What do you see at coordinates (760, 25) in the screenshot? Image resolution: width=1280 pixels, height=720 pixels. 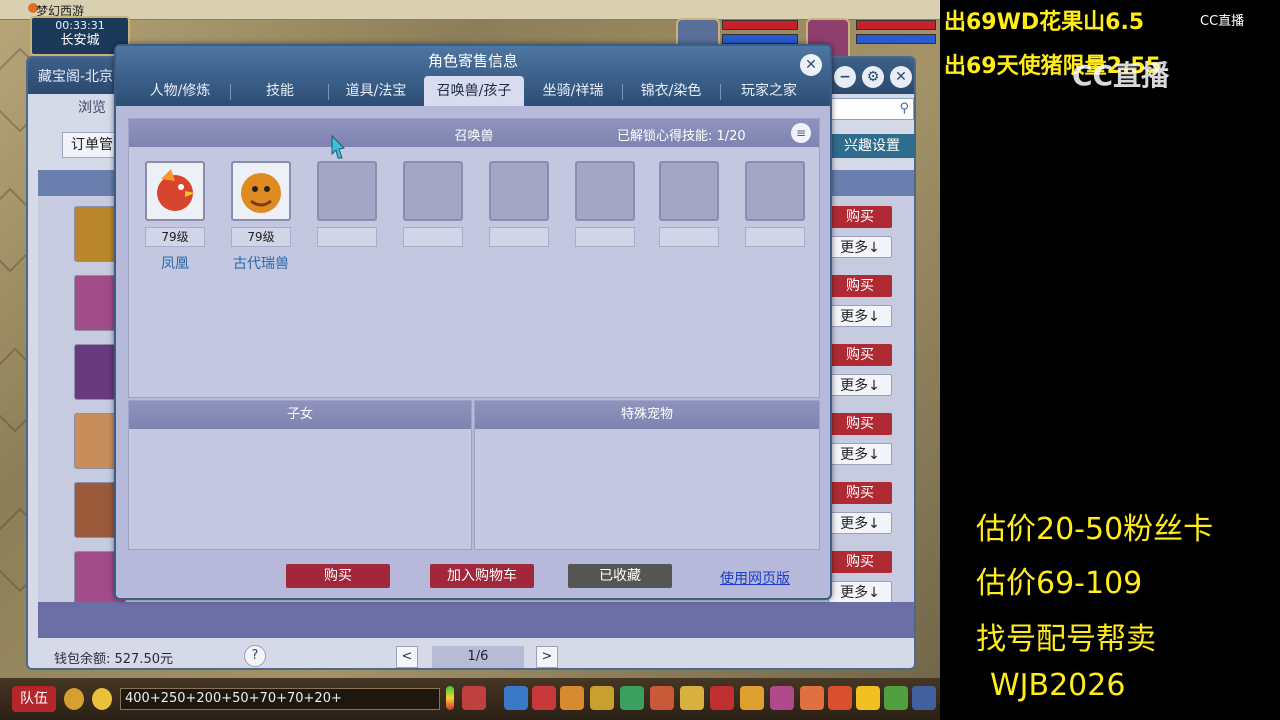 I see `pet-hp-bar` at bounding box center [760, 25].